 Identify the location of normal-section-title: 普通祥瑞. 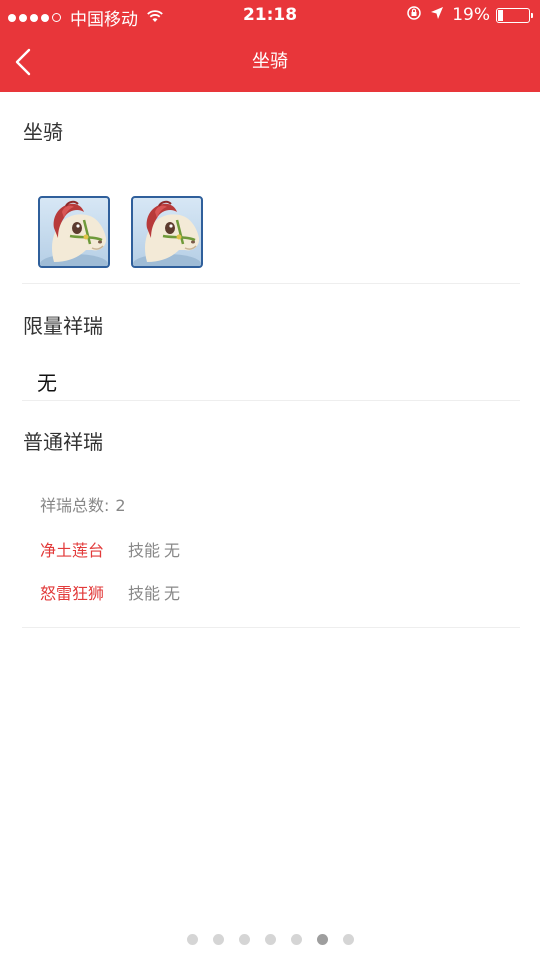
(63, 442).